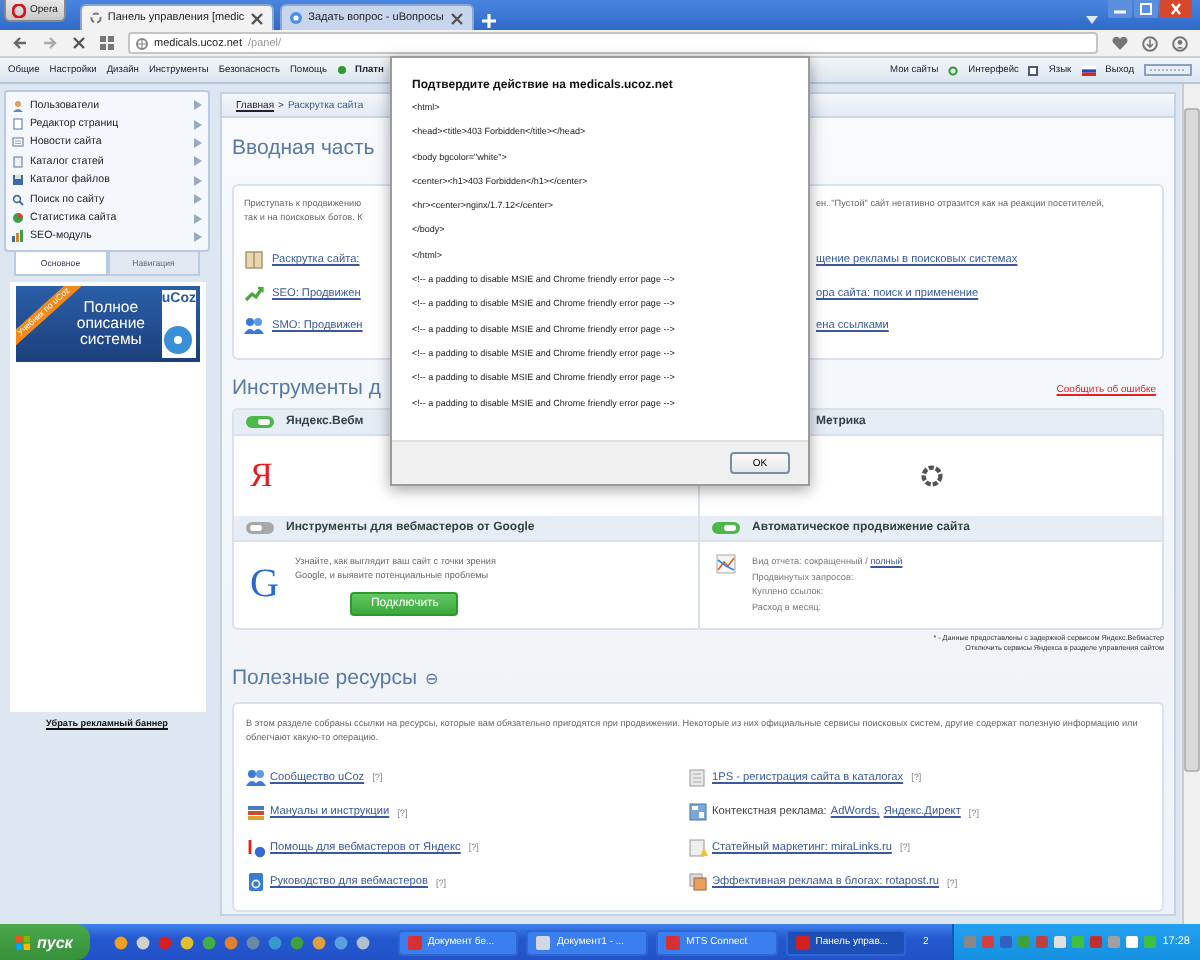 The image size is (1200, 960). I want to click on forward-icon, so click(50, 43).